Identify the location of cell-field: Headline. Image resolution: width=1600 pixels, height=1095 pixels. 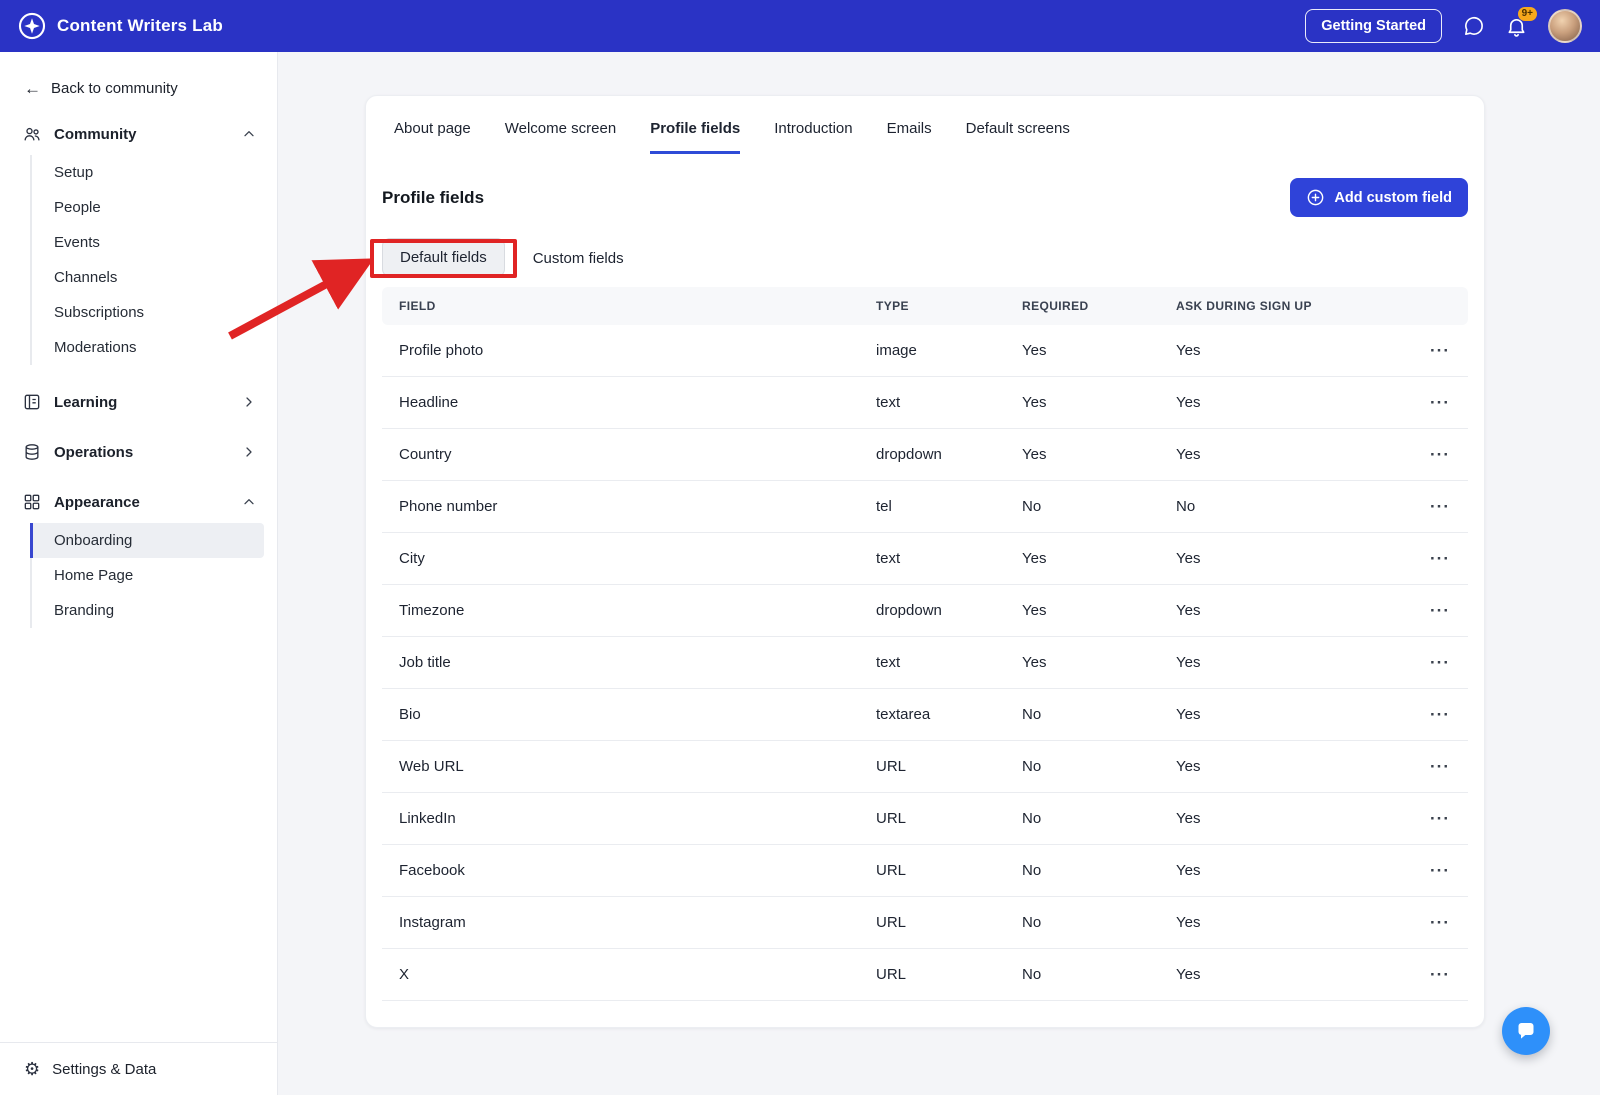
(429, 402).